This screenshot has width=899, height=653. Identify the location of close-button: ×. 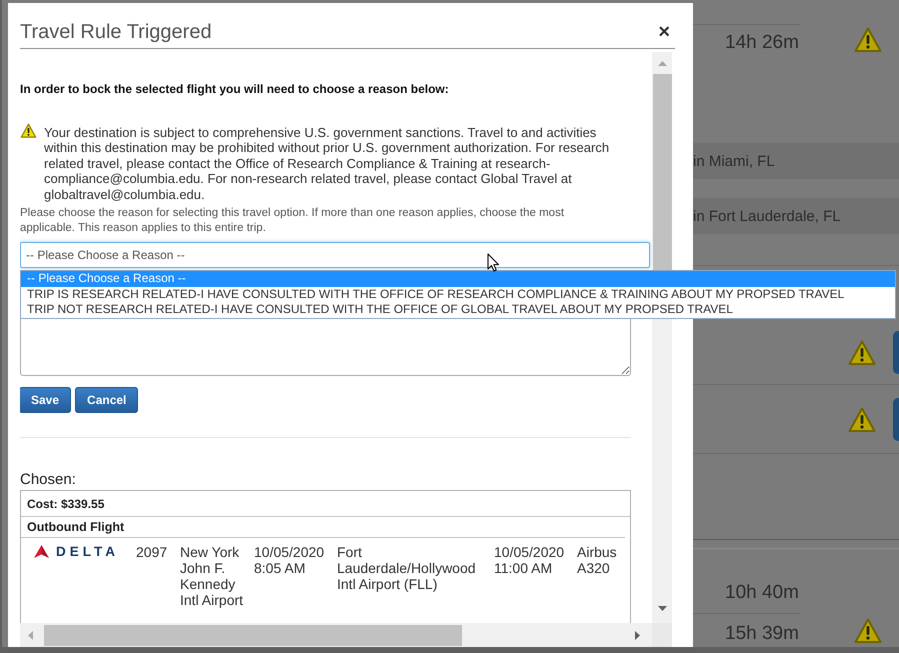
(664, 32).